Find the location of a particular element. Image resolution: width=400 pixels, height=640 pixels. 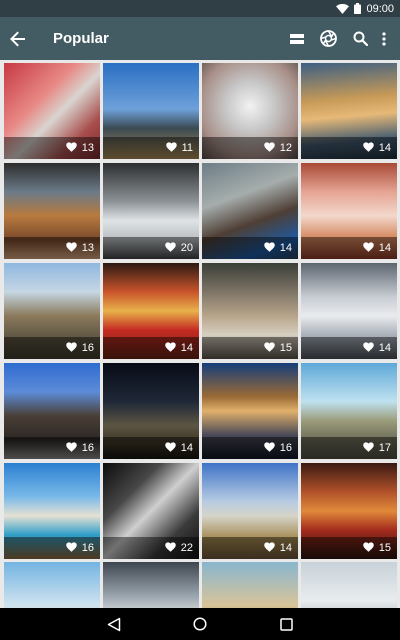

photo-overlay: 12 is located at coordinates (250, 148).